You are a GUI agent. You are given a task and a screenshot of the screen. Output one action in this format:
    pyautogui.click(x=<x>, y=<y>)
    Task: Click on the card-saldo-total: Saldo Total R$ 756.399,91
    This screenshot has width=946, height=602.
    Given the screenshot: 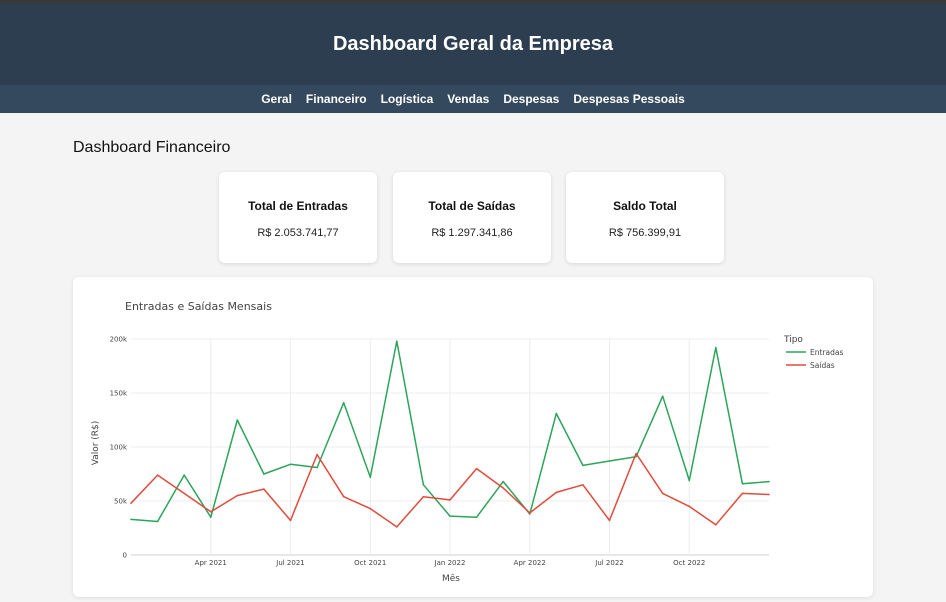 What is the action you would take?
    pyautogui.click(x=645, y=217)
    